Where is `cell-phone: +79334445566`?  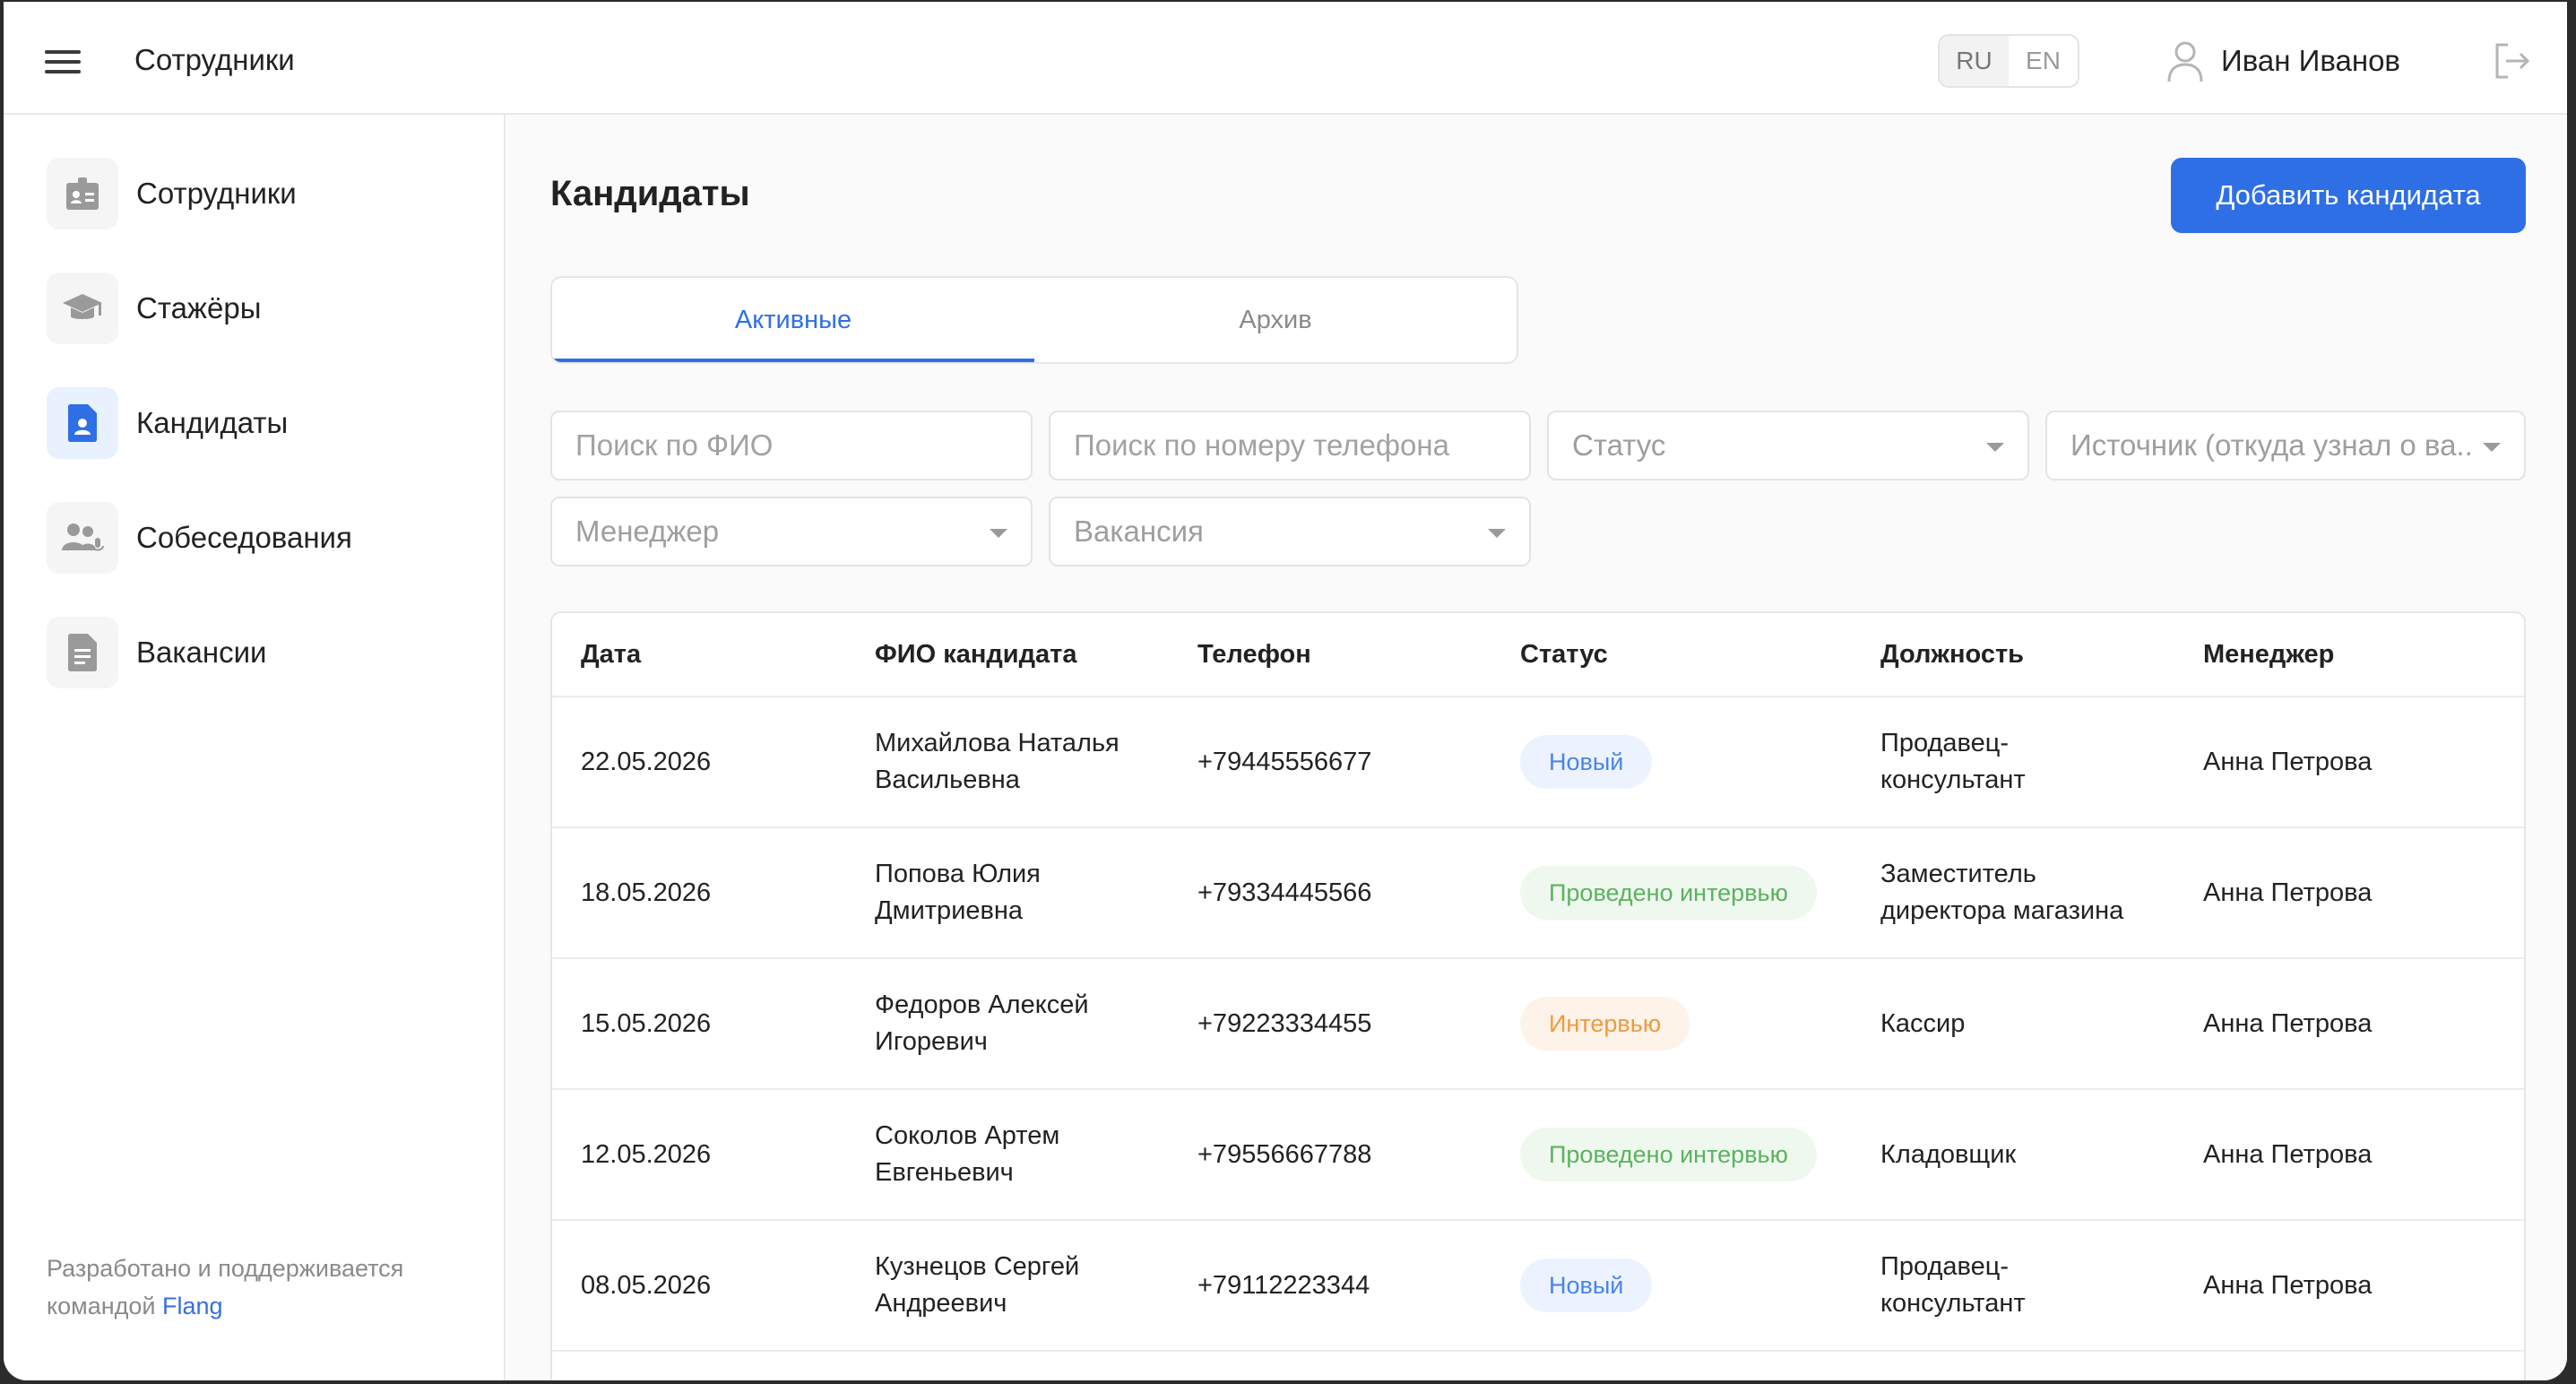 cell-phone: +79334445566 is located at coordinates (1284, 892).